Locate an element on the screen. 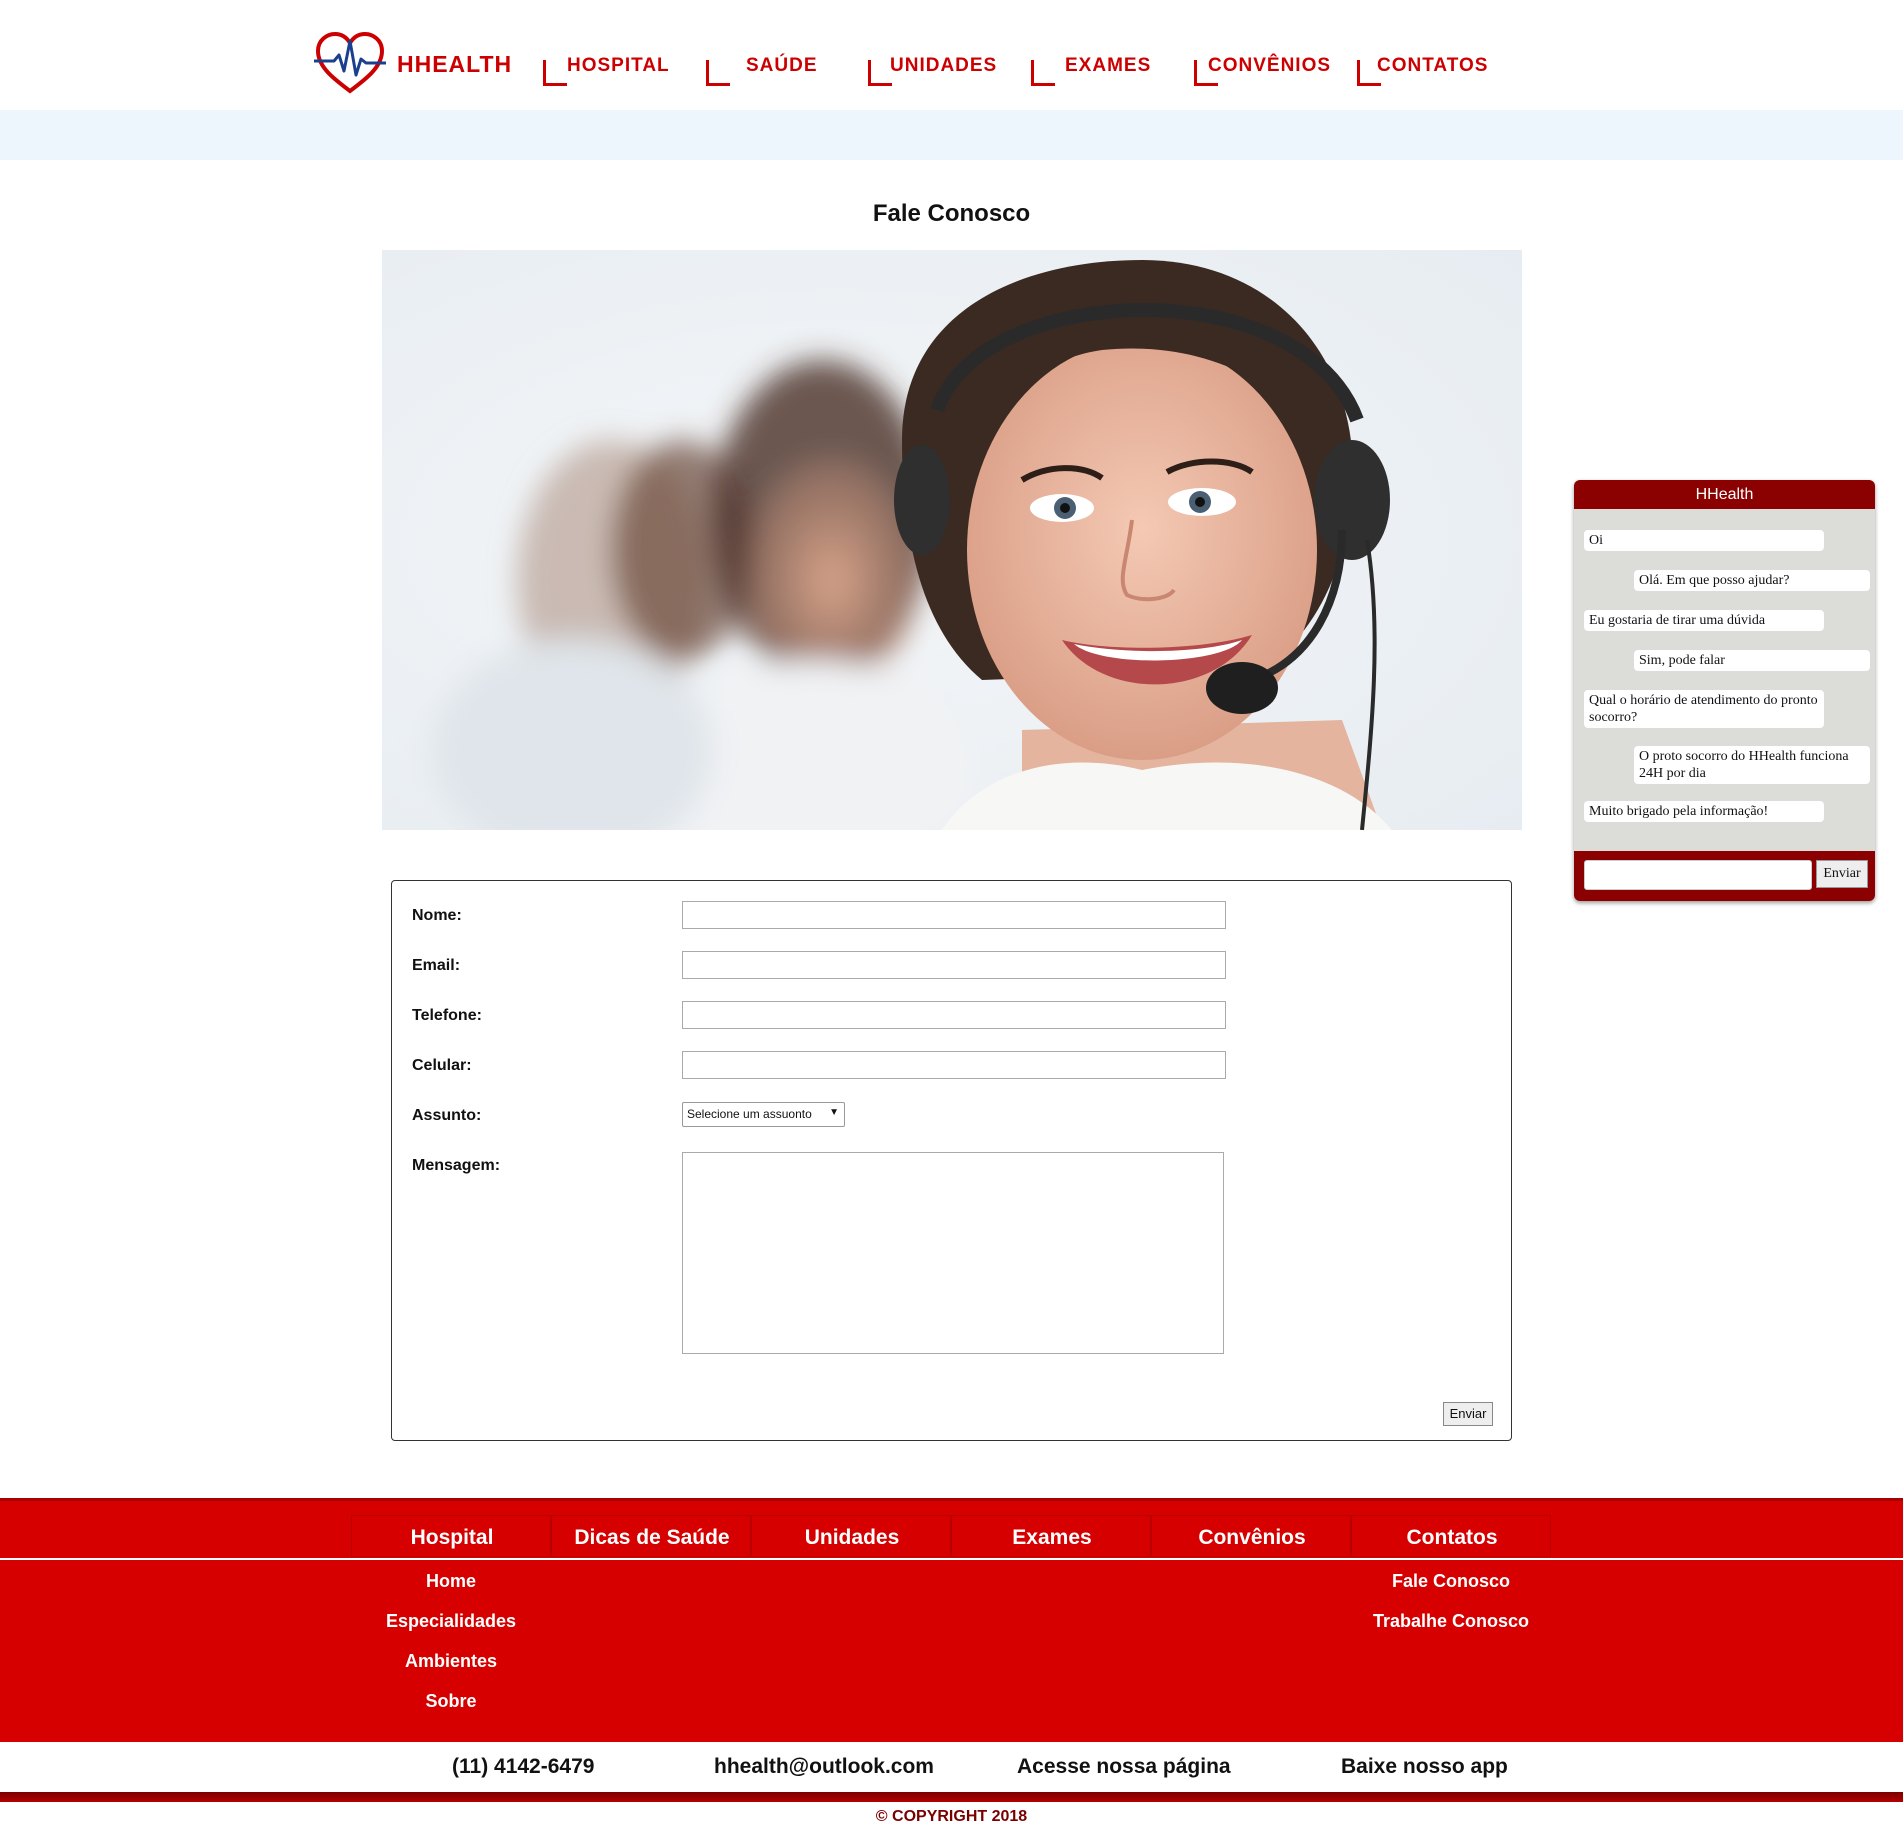  subject-label: Assunto: is located at coordinates (447, 1115).